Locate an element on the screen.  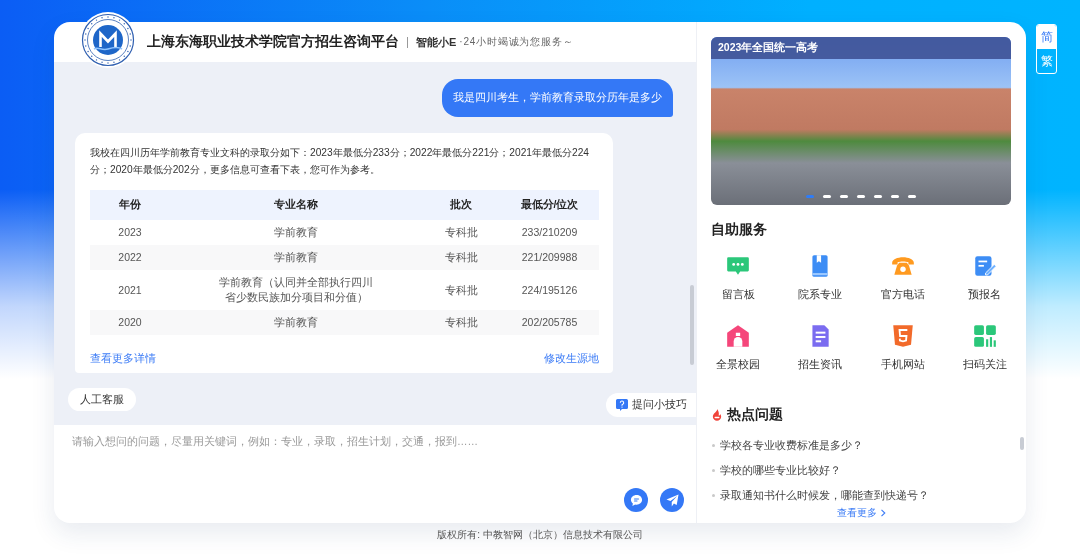
service-button: 院系专业 is located at coordinates (820, 277).